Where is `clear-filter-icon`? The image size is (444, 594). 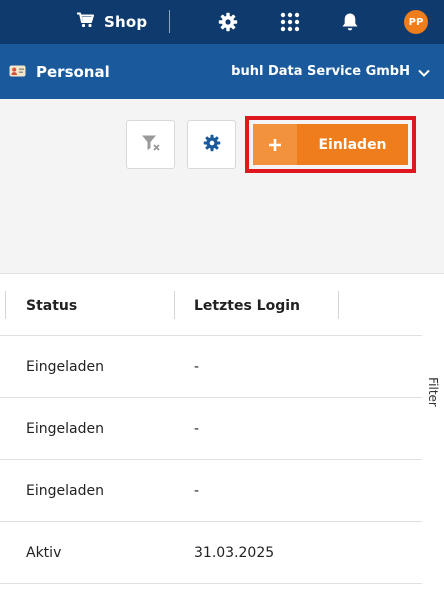
clear-filter-icon is located at coordinates (151, 145).